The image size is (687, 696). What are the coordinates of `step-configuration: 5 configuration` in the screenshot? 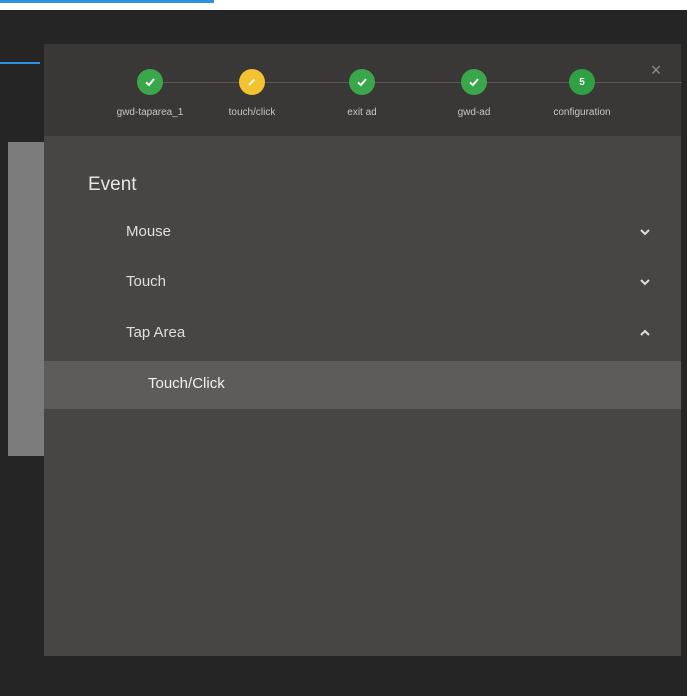 It's located at (582, 93).